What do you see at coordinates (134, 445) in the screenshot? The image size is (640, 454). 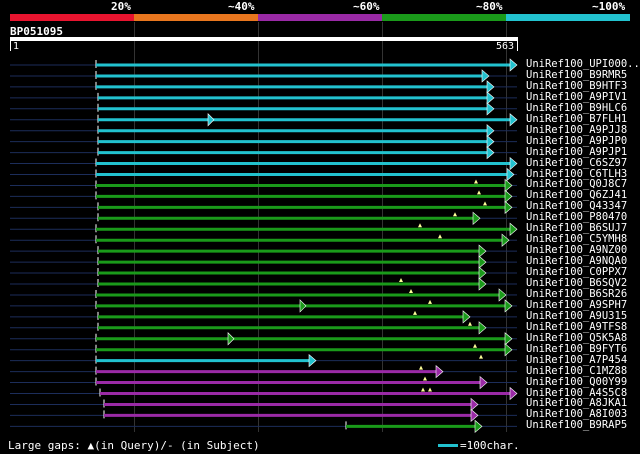 I see `gaps-legend: Large gaps: ▲(in Query)/- (in Subject)` at bounding box center [134, 445].